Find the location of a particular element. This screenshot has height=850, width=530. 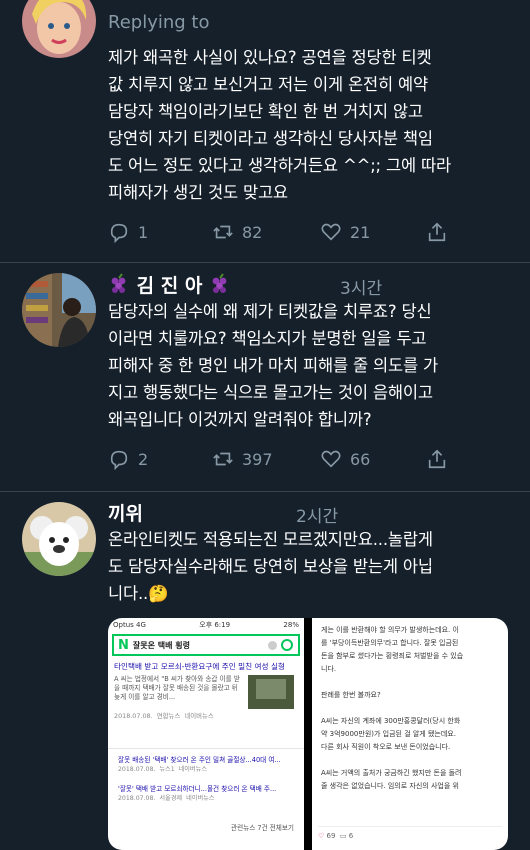

news-meta: 2018.07.08. 뉴스1 네이버뉴스 is located at coordinates (163, 769).